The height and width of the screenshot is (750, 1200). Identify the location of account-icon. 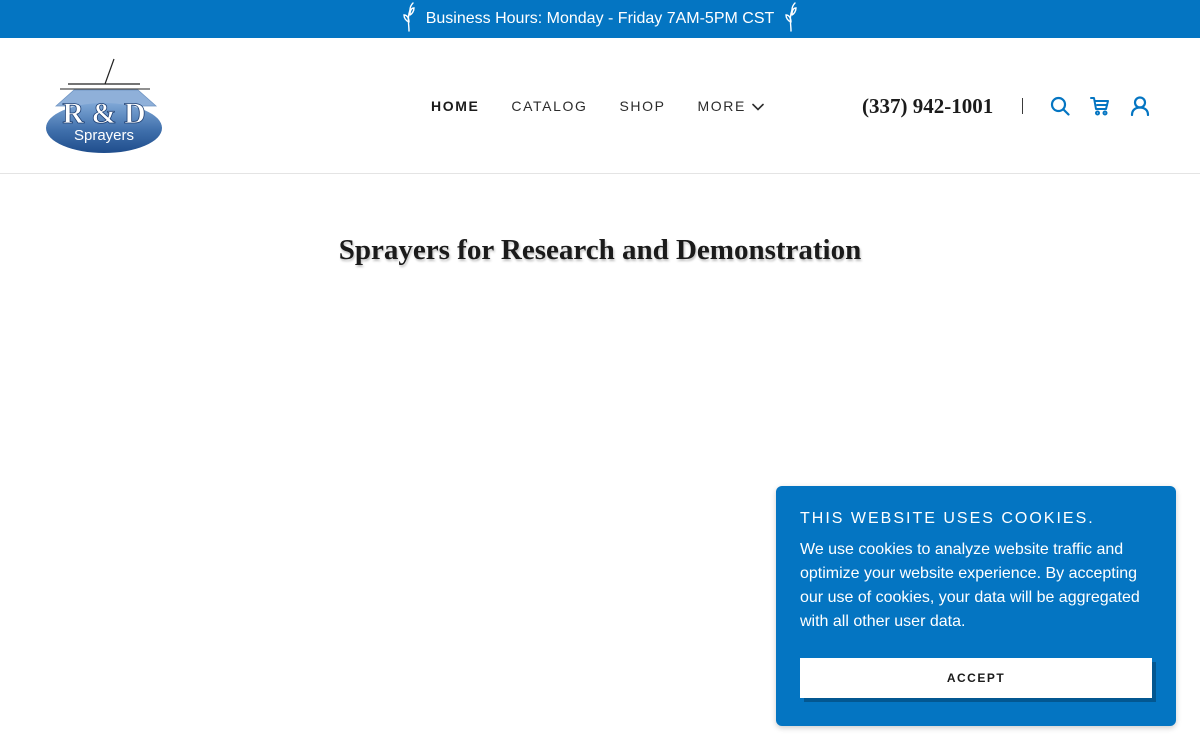
(1140, 106).